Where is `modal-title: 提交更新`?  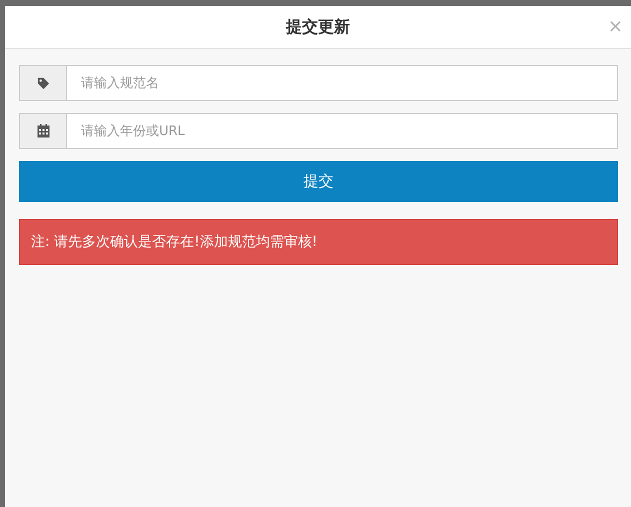 modal-title: 提交更新 is located at coordinates (318, 27).